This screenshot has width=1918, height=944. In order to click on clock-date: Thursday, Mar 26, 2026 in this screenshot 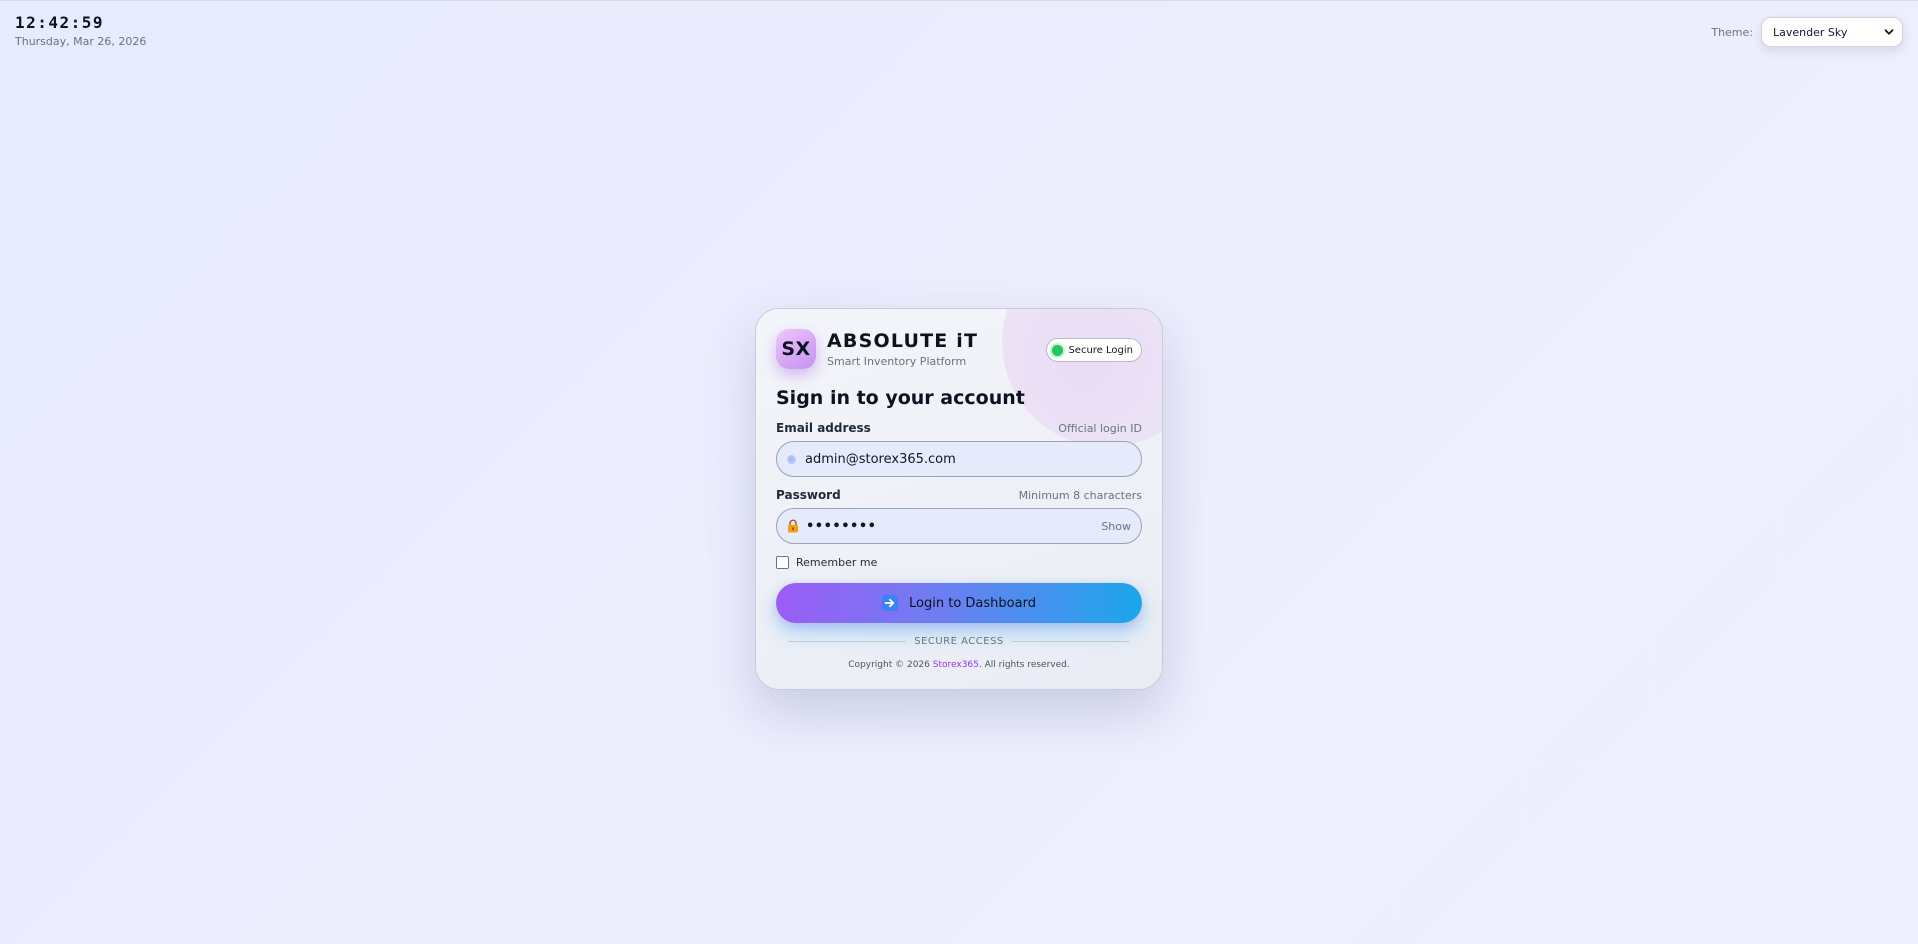, I will do `click(81, 41)`.